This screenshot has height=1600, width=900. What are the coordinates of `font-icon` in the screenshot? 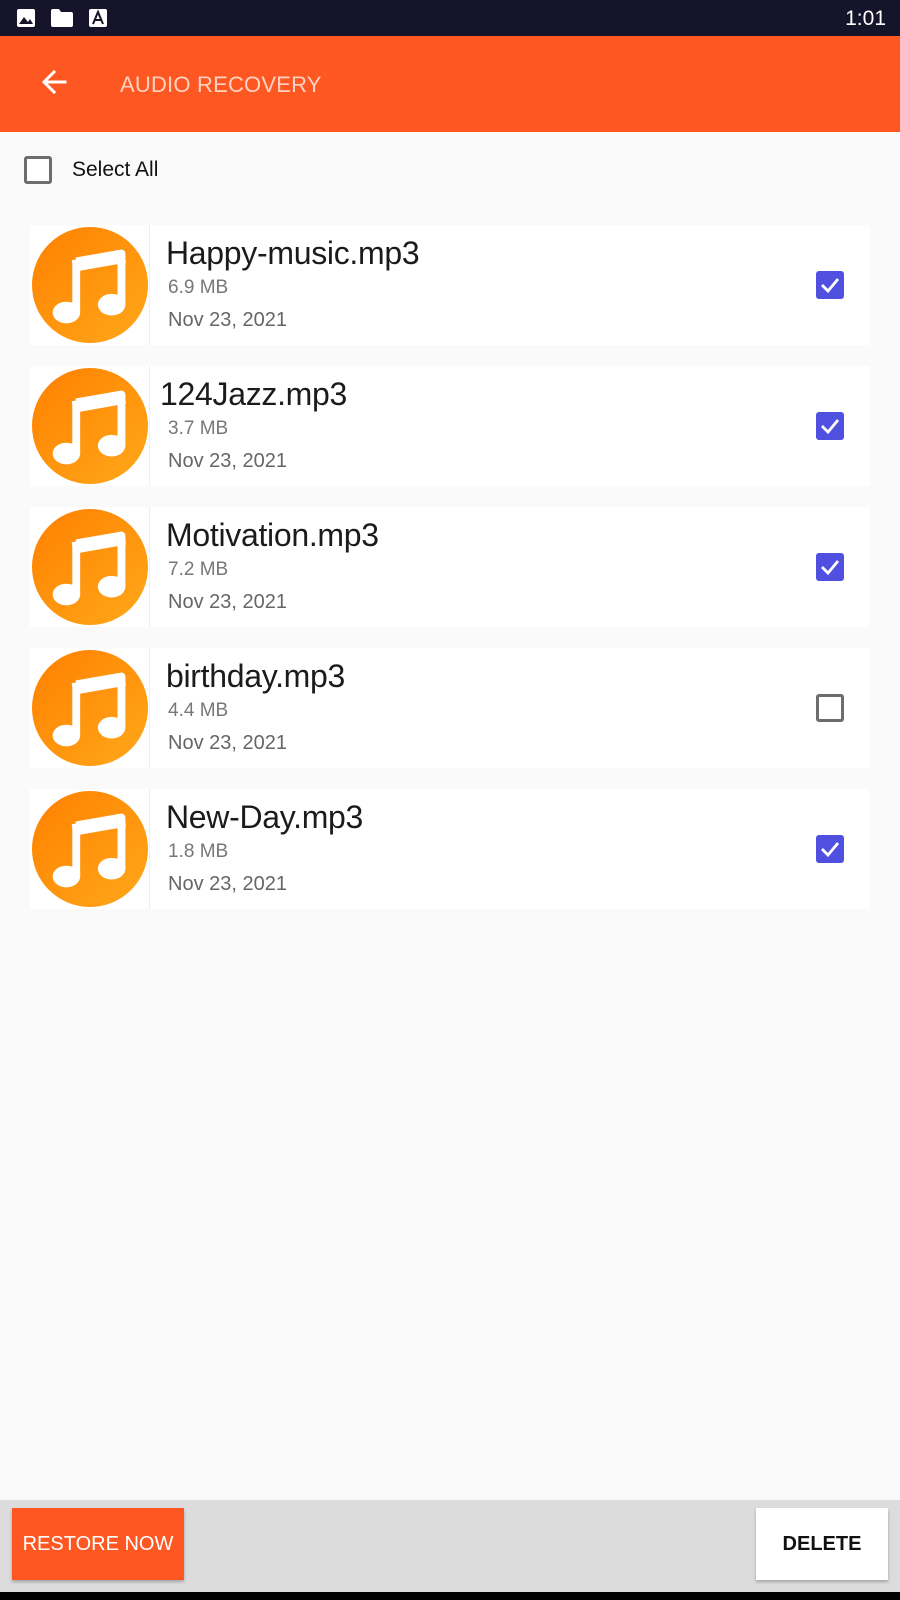 It's located at (98, 18).